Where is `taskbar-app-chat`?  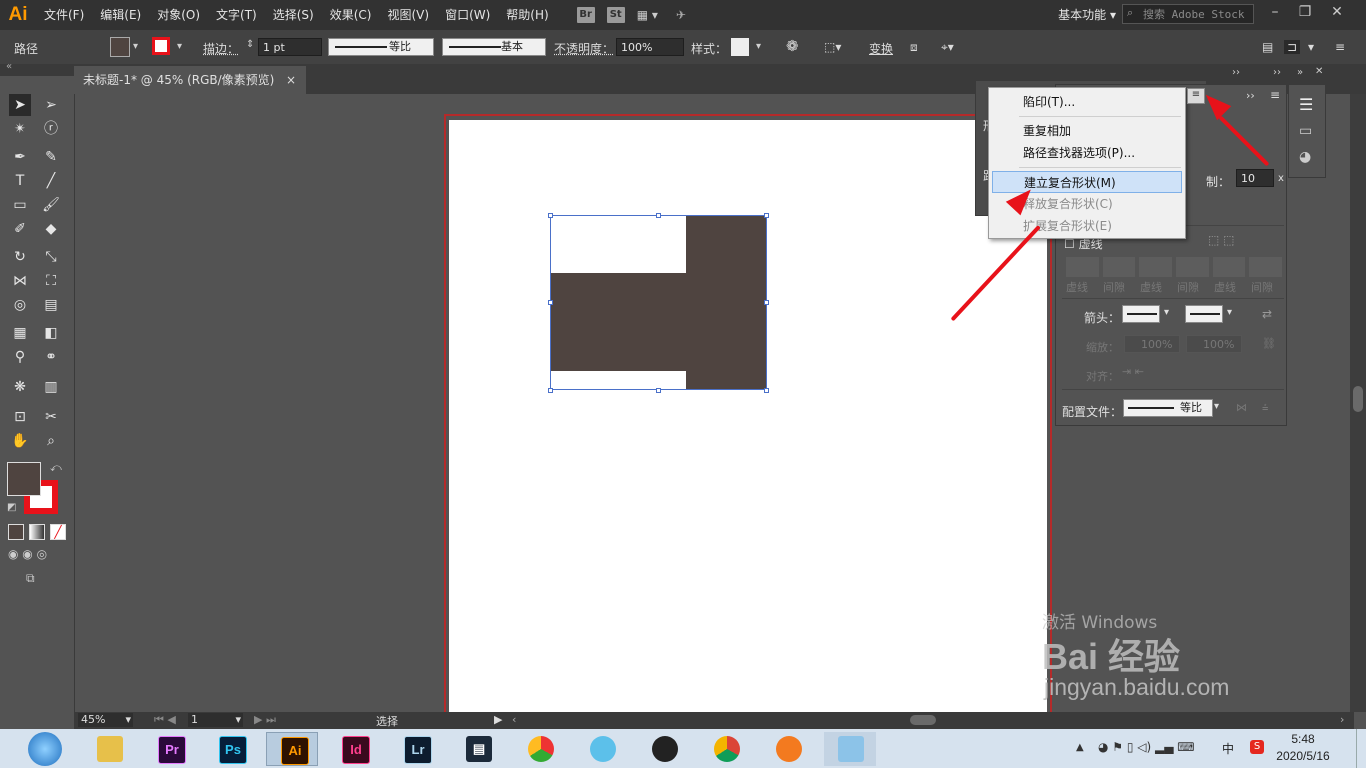 taskbar-app-chat is located at coordinates (602, 749).